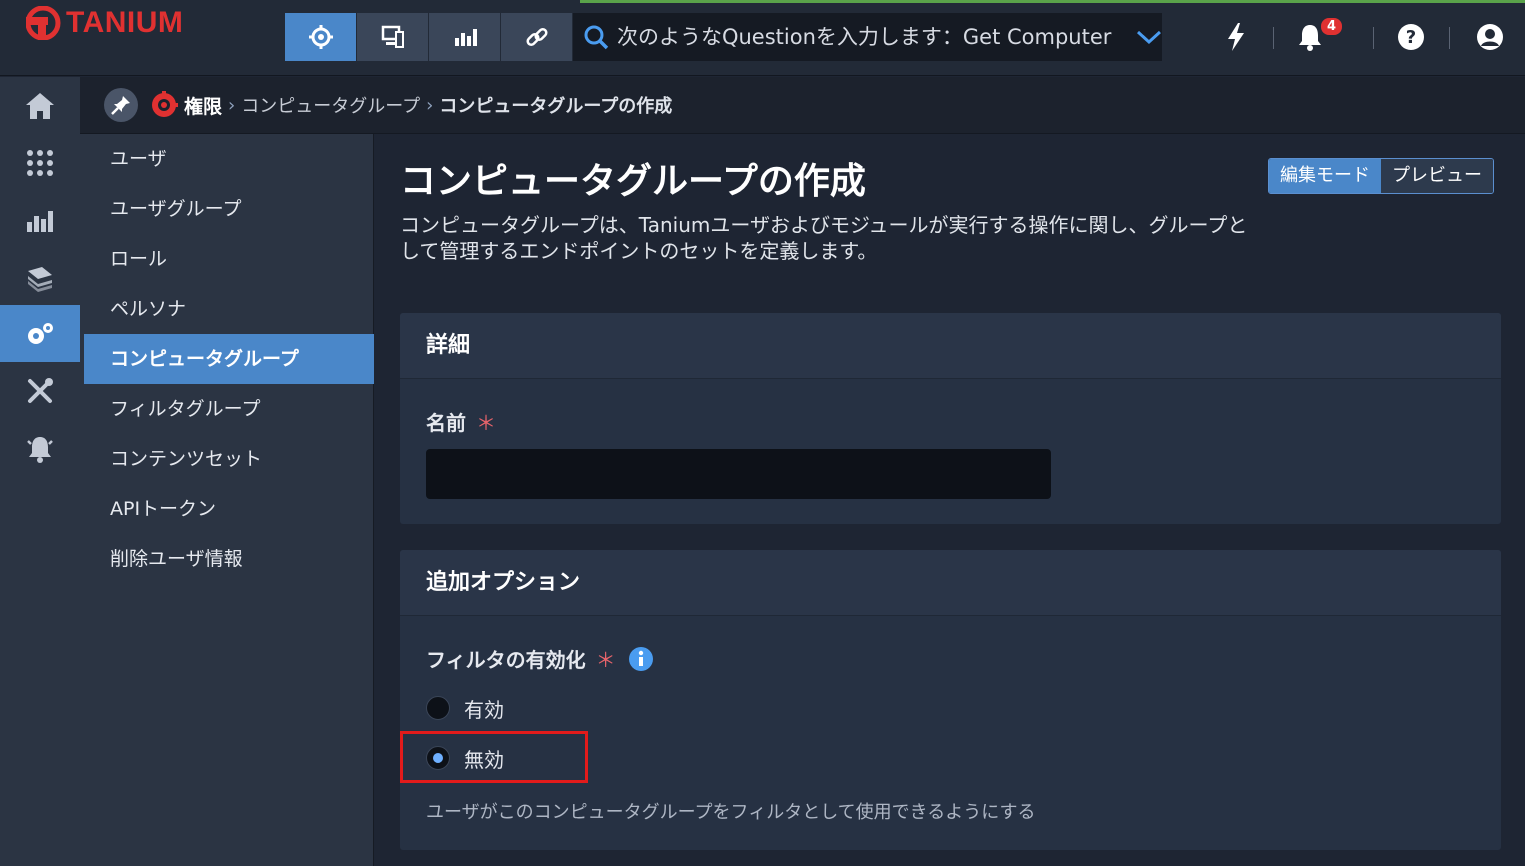 The height and width of the screenshot is (866, 1525). What do you see at coordinates (229, 509) in the screenshot?
I see `subnav-item-api-tokens: APIトークン` at bounding box center [229, 509].